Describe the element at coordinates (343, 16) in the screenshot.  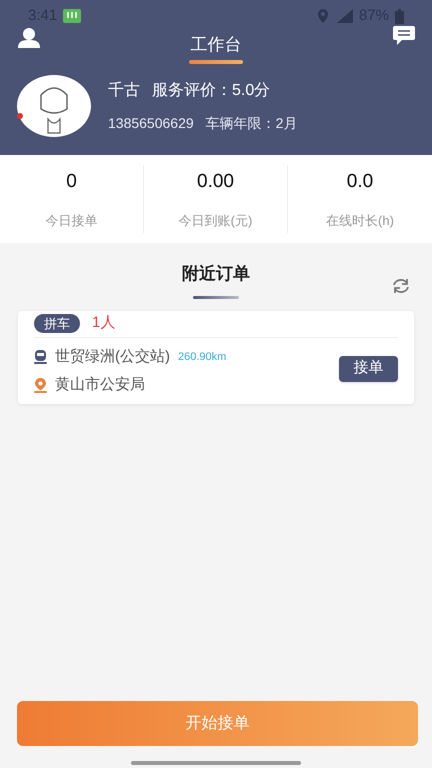
I see `signal-icon` at that location.